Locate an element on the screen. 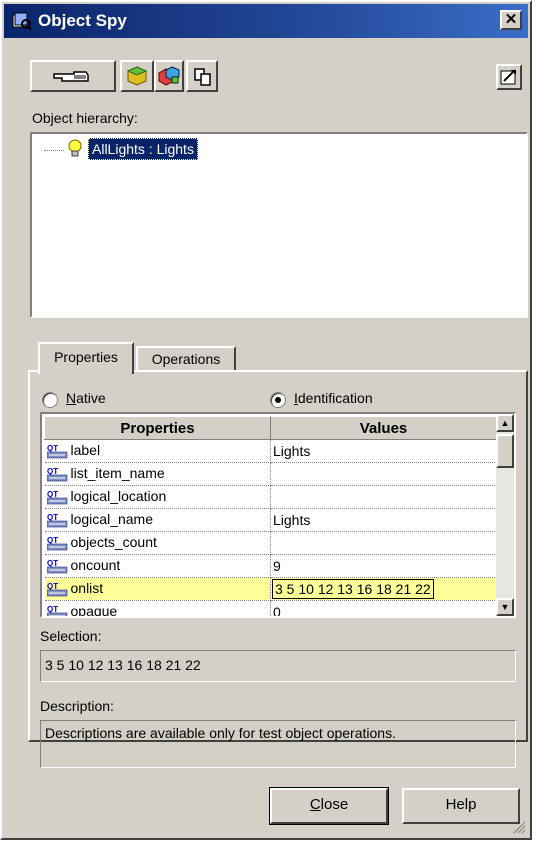 The height and width of the screenshot is (844, 536). property-cell: QT list_item_name is located at coordinates (157, 474).